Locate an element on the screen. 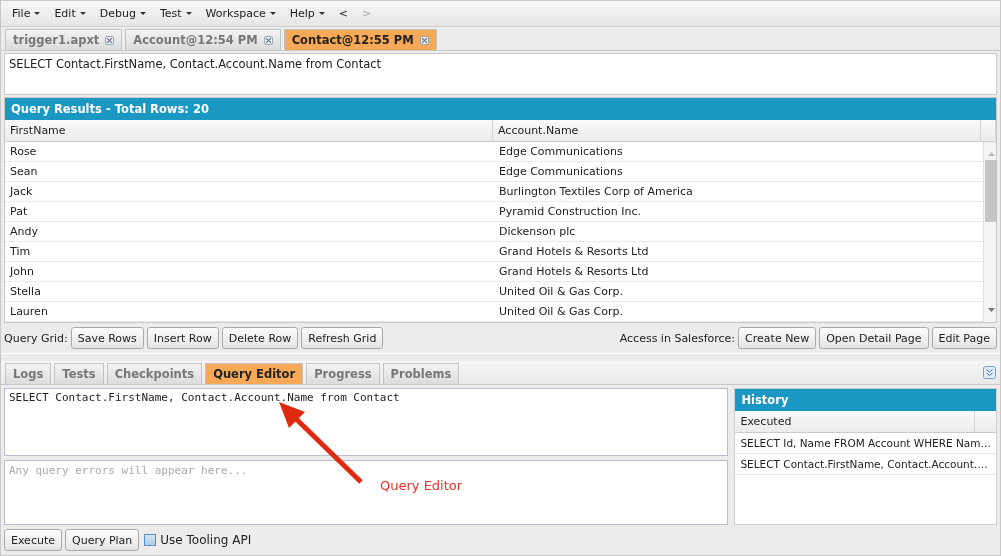 Image resolution: width=1001 pixels, height=556 pixels. menu-item: Edit is located at coordinates (70, 13).